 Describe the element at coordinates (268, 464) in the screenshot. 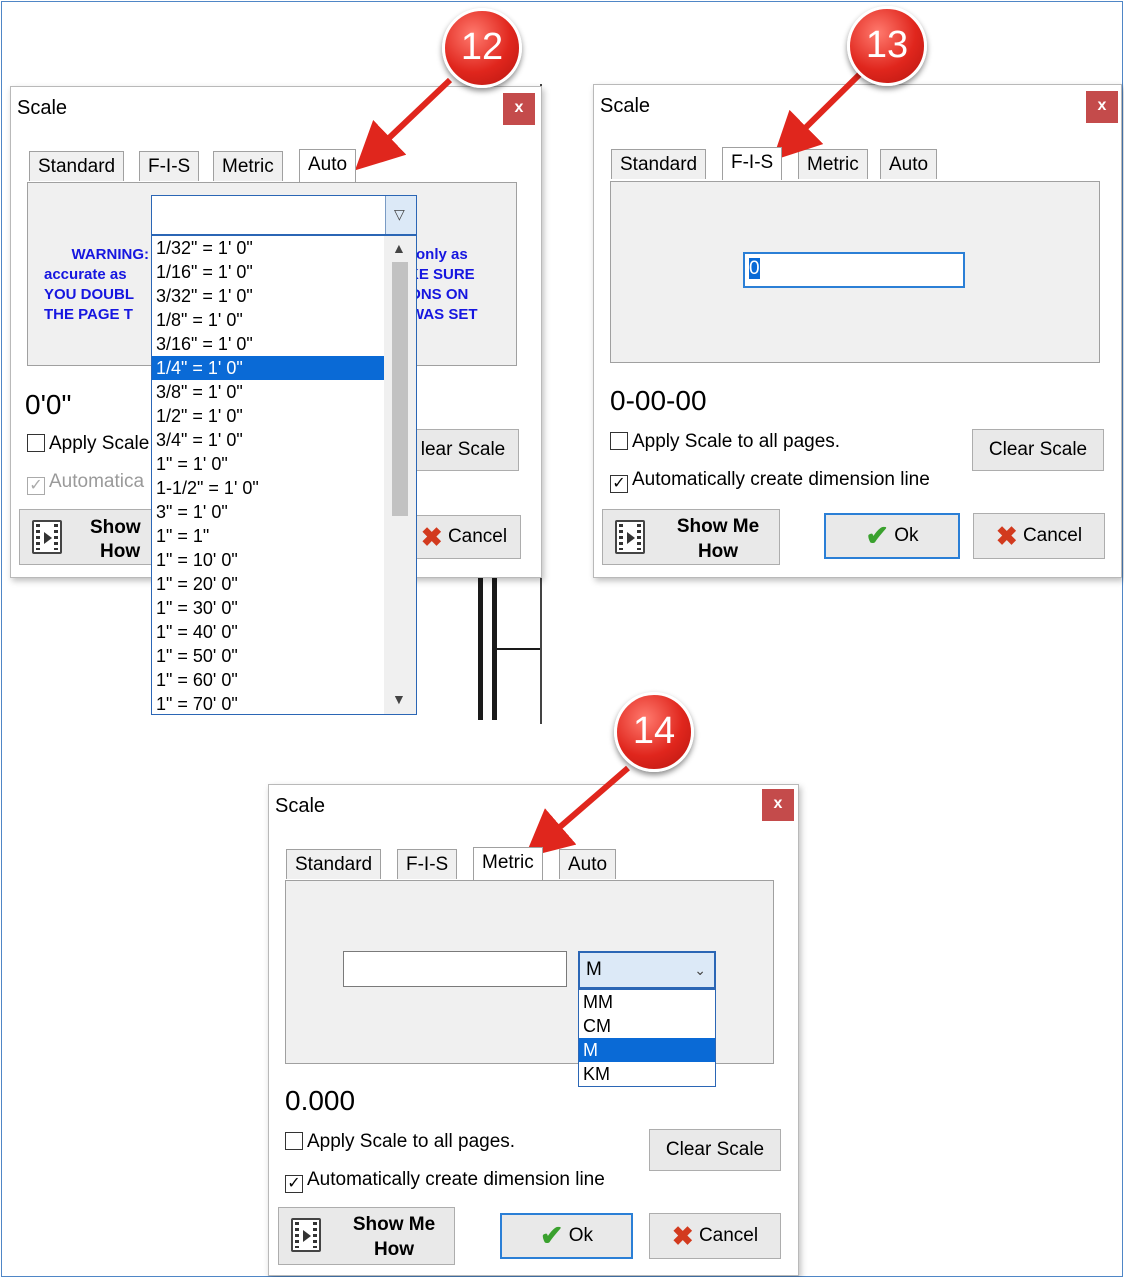

I see `dropdown-option: 1" = 1' 0"` at that location.